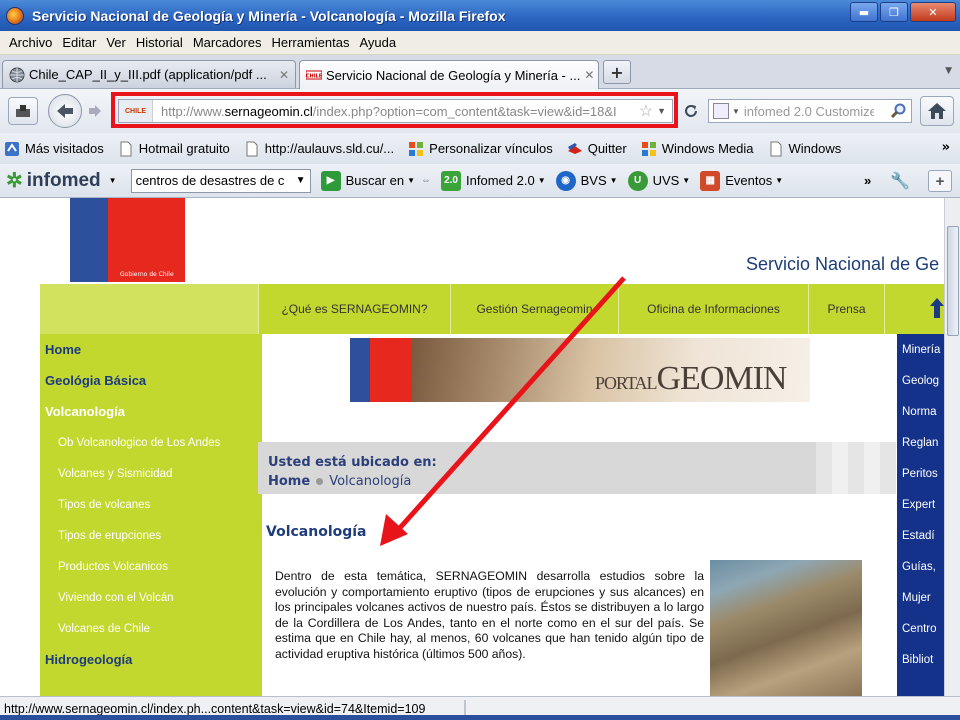  Describe the element at coordinates (377, 42) in the screenshot. I see `menu-ayuda: Ayuda` at that location.